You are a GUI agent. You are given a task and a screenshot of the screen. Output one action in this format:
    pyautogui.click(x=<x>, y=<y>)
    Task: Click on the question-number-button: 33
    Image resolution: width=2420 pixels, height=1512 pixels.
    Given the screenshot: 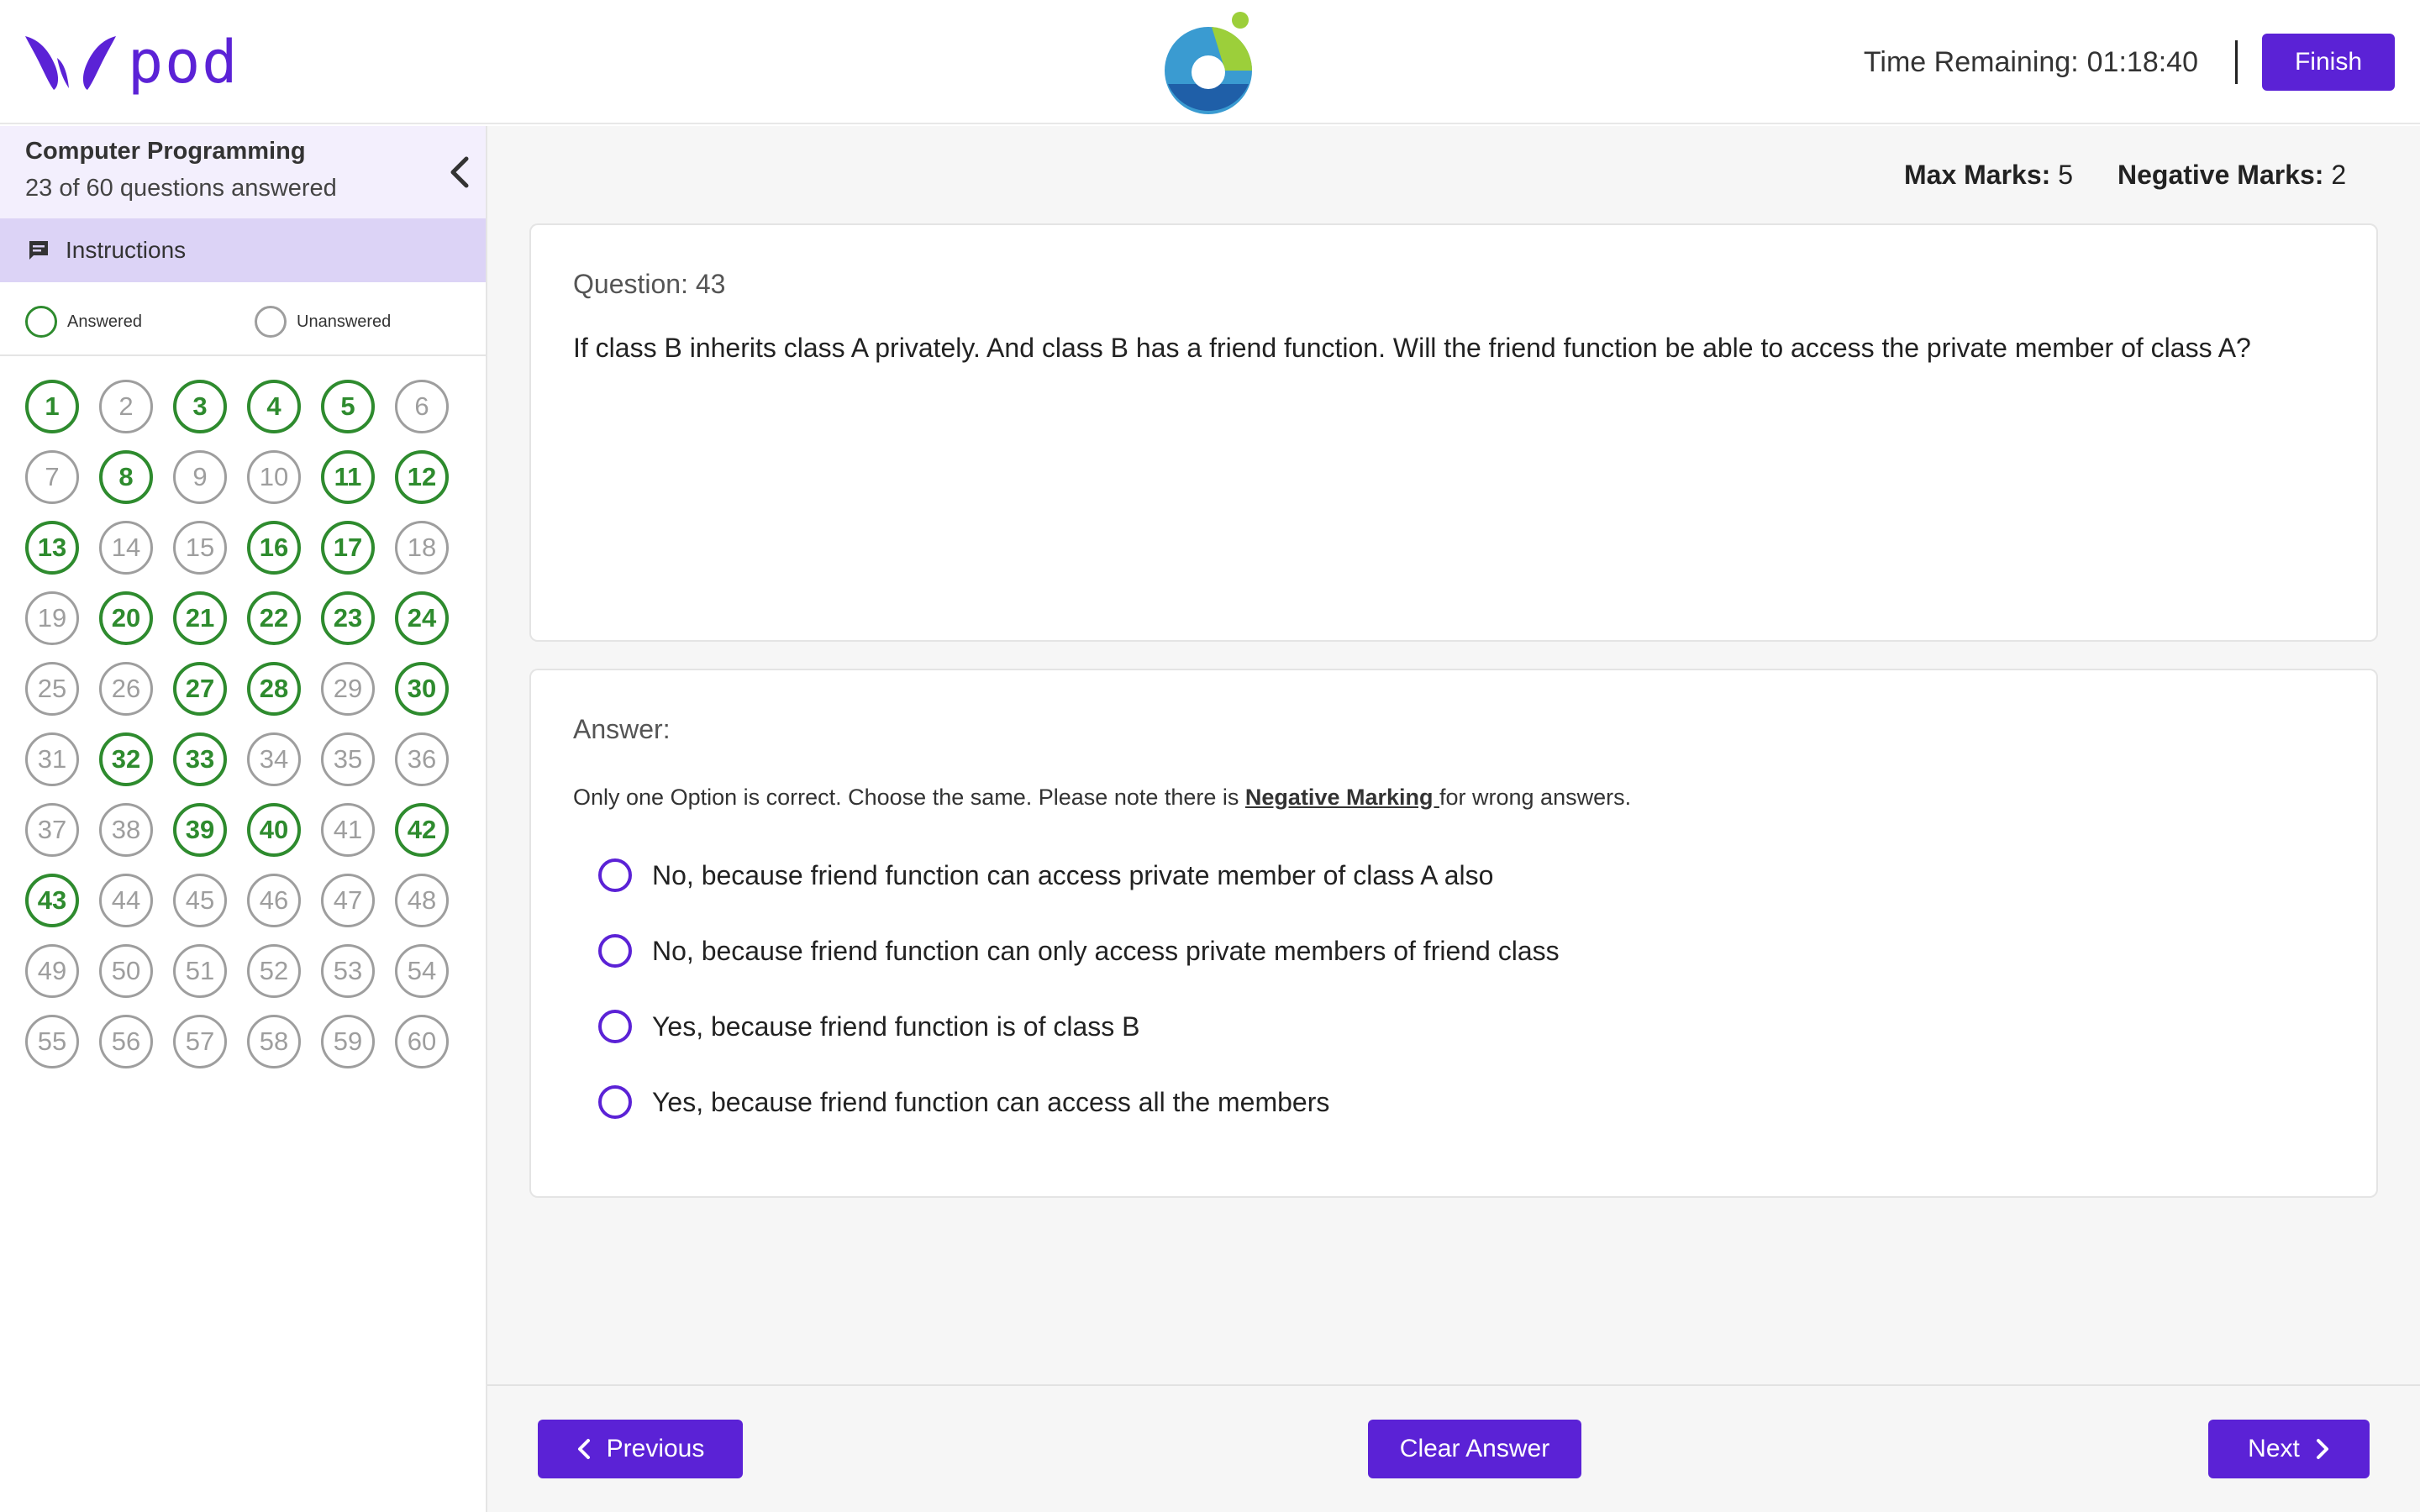 What is the action you would take?
    pyautogui.click(x=200, y=759)
    